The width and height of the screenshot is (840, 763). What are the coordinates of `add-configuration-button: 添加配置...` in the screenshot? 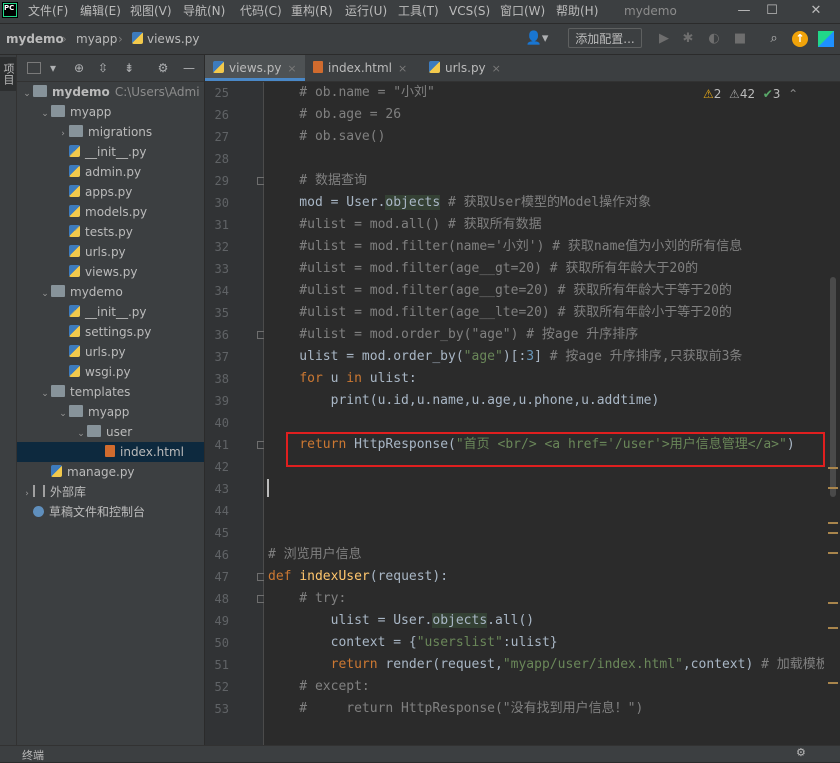 It's located at (605, 38).